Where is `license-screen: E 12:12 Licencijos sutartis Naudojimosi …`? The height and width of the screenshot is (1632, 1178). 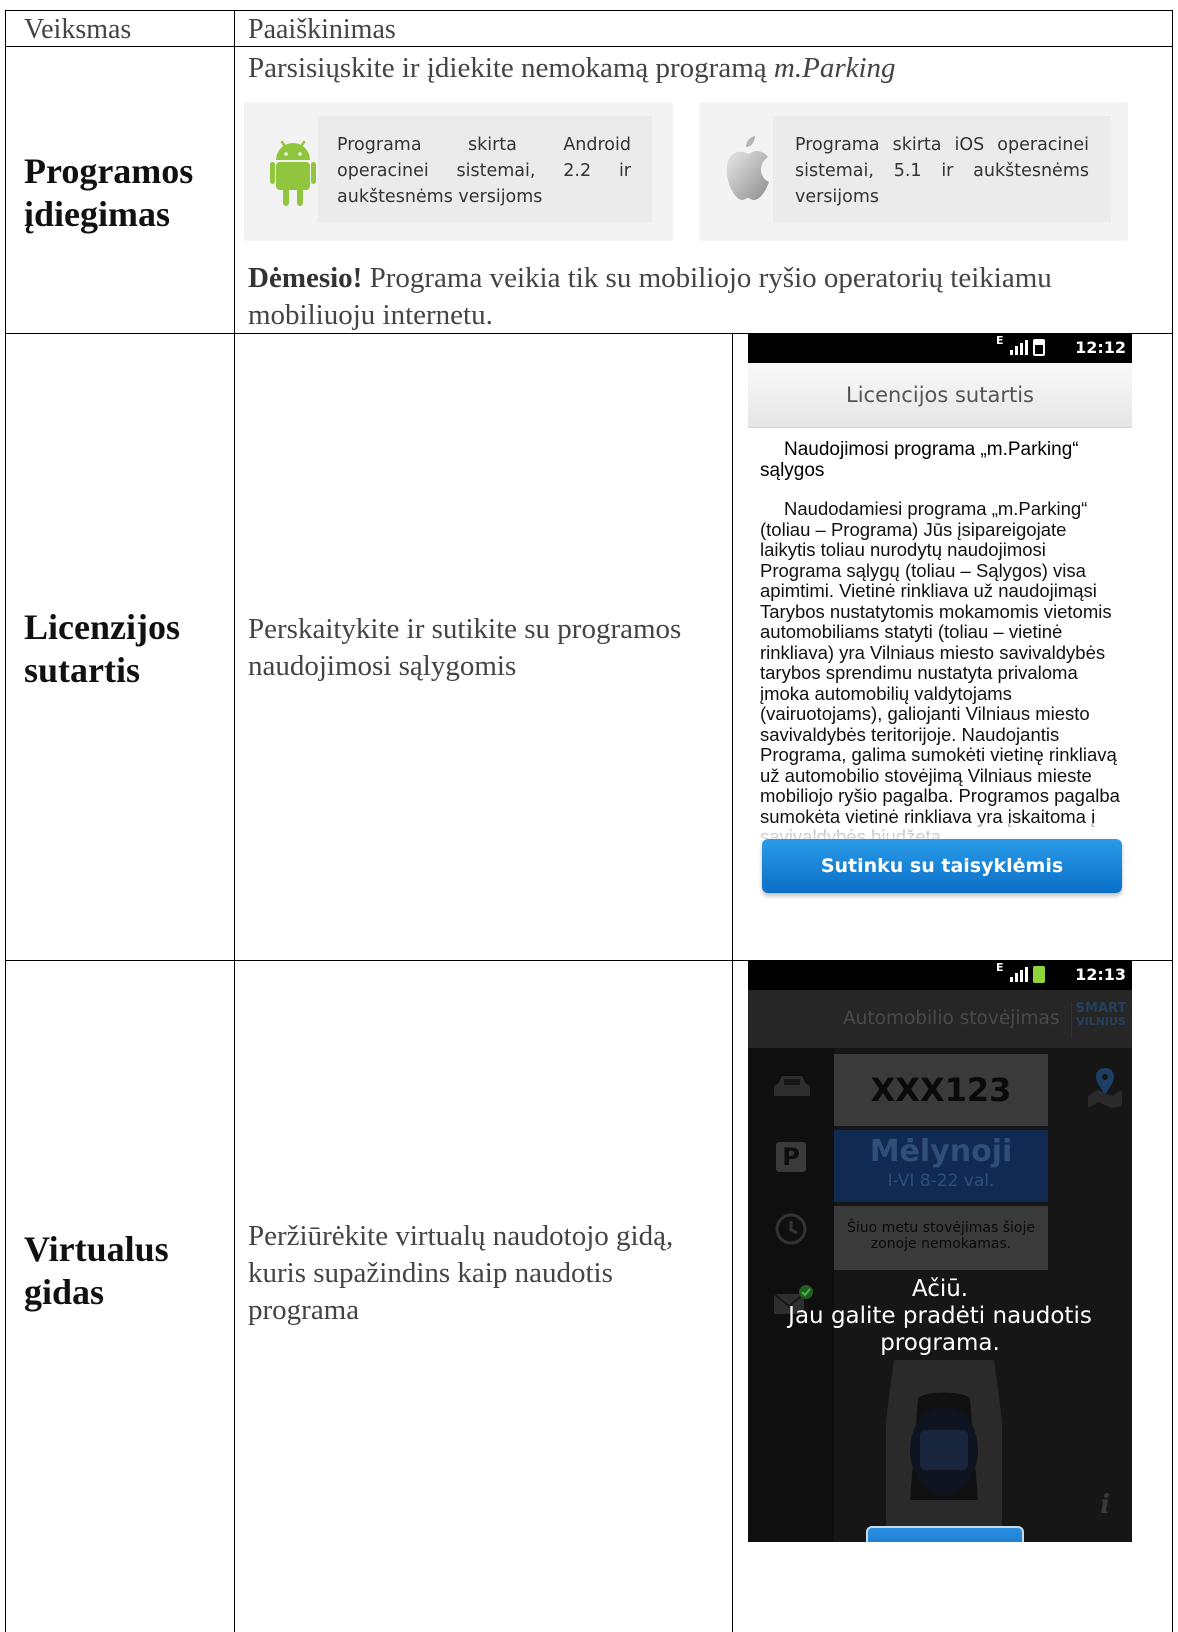 license-screen: E 12:12 Licencijos sutartis Naudojimosi … is located at coordinates (940, 619).